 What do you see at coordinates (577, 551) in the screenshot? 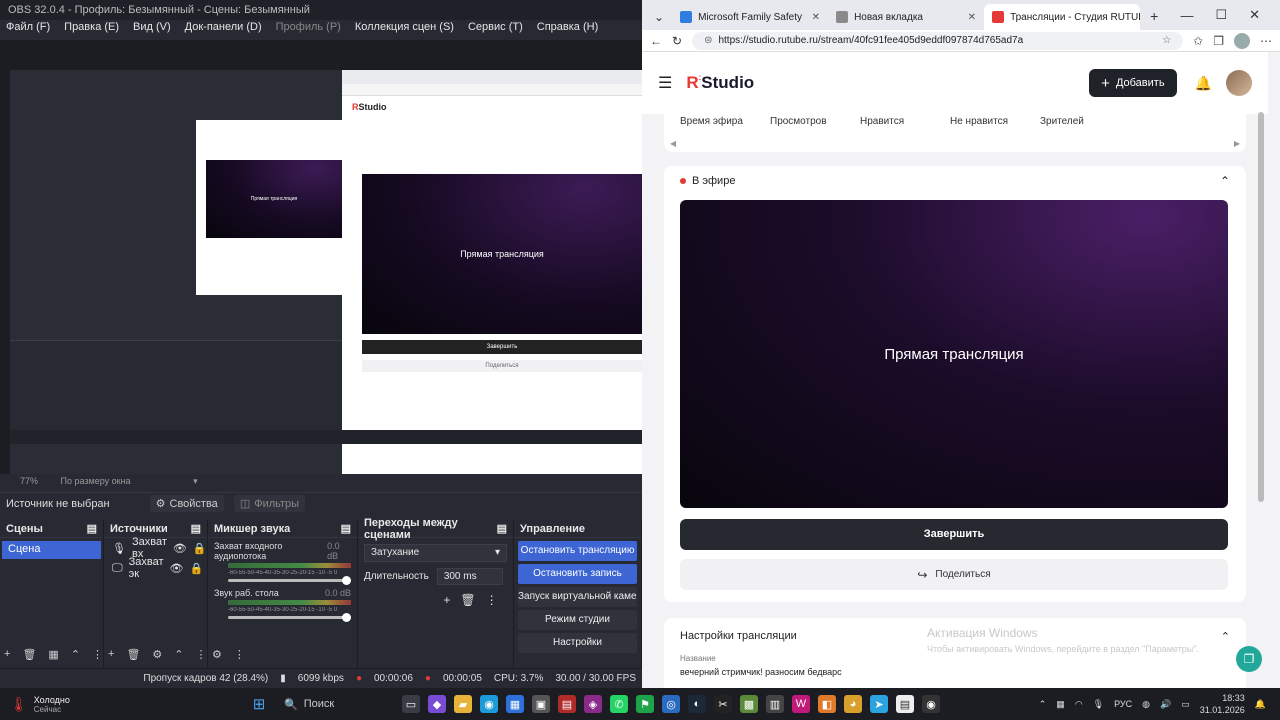
I see `stop-stream-button: Остановить трансляцию` at bounding box center [577, 551].